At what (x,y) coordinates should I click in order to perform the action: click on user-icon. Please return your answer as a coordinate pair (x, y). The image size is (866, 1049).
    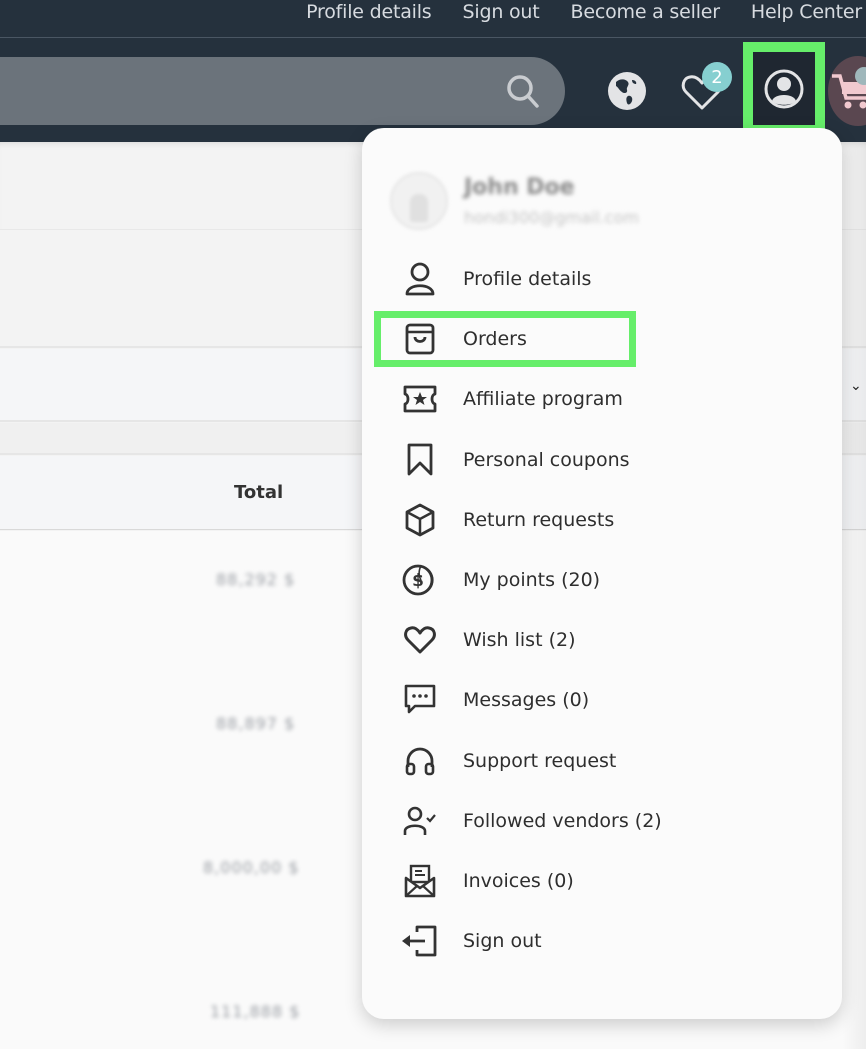
    Looking at the image, I should click on (420, 279).